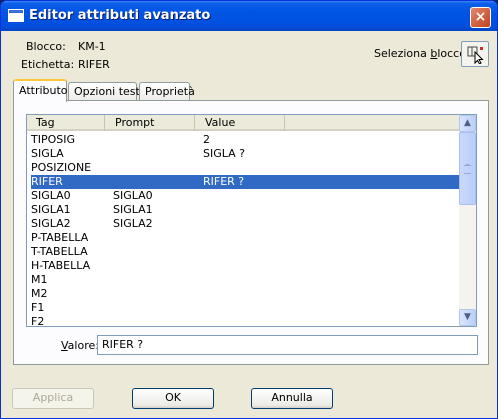 The width and height of the screenshot is (498, 419). I want to click on tab-attributo: Attributo, so click(40, 90).